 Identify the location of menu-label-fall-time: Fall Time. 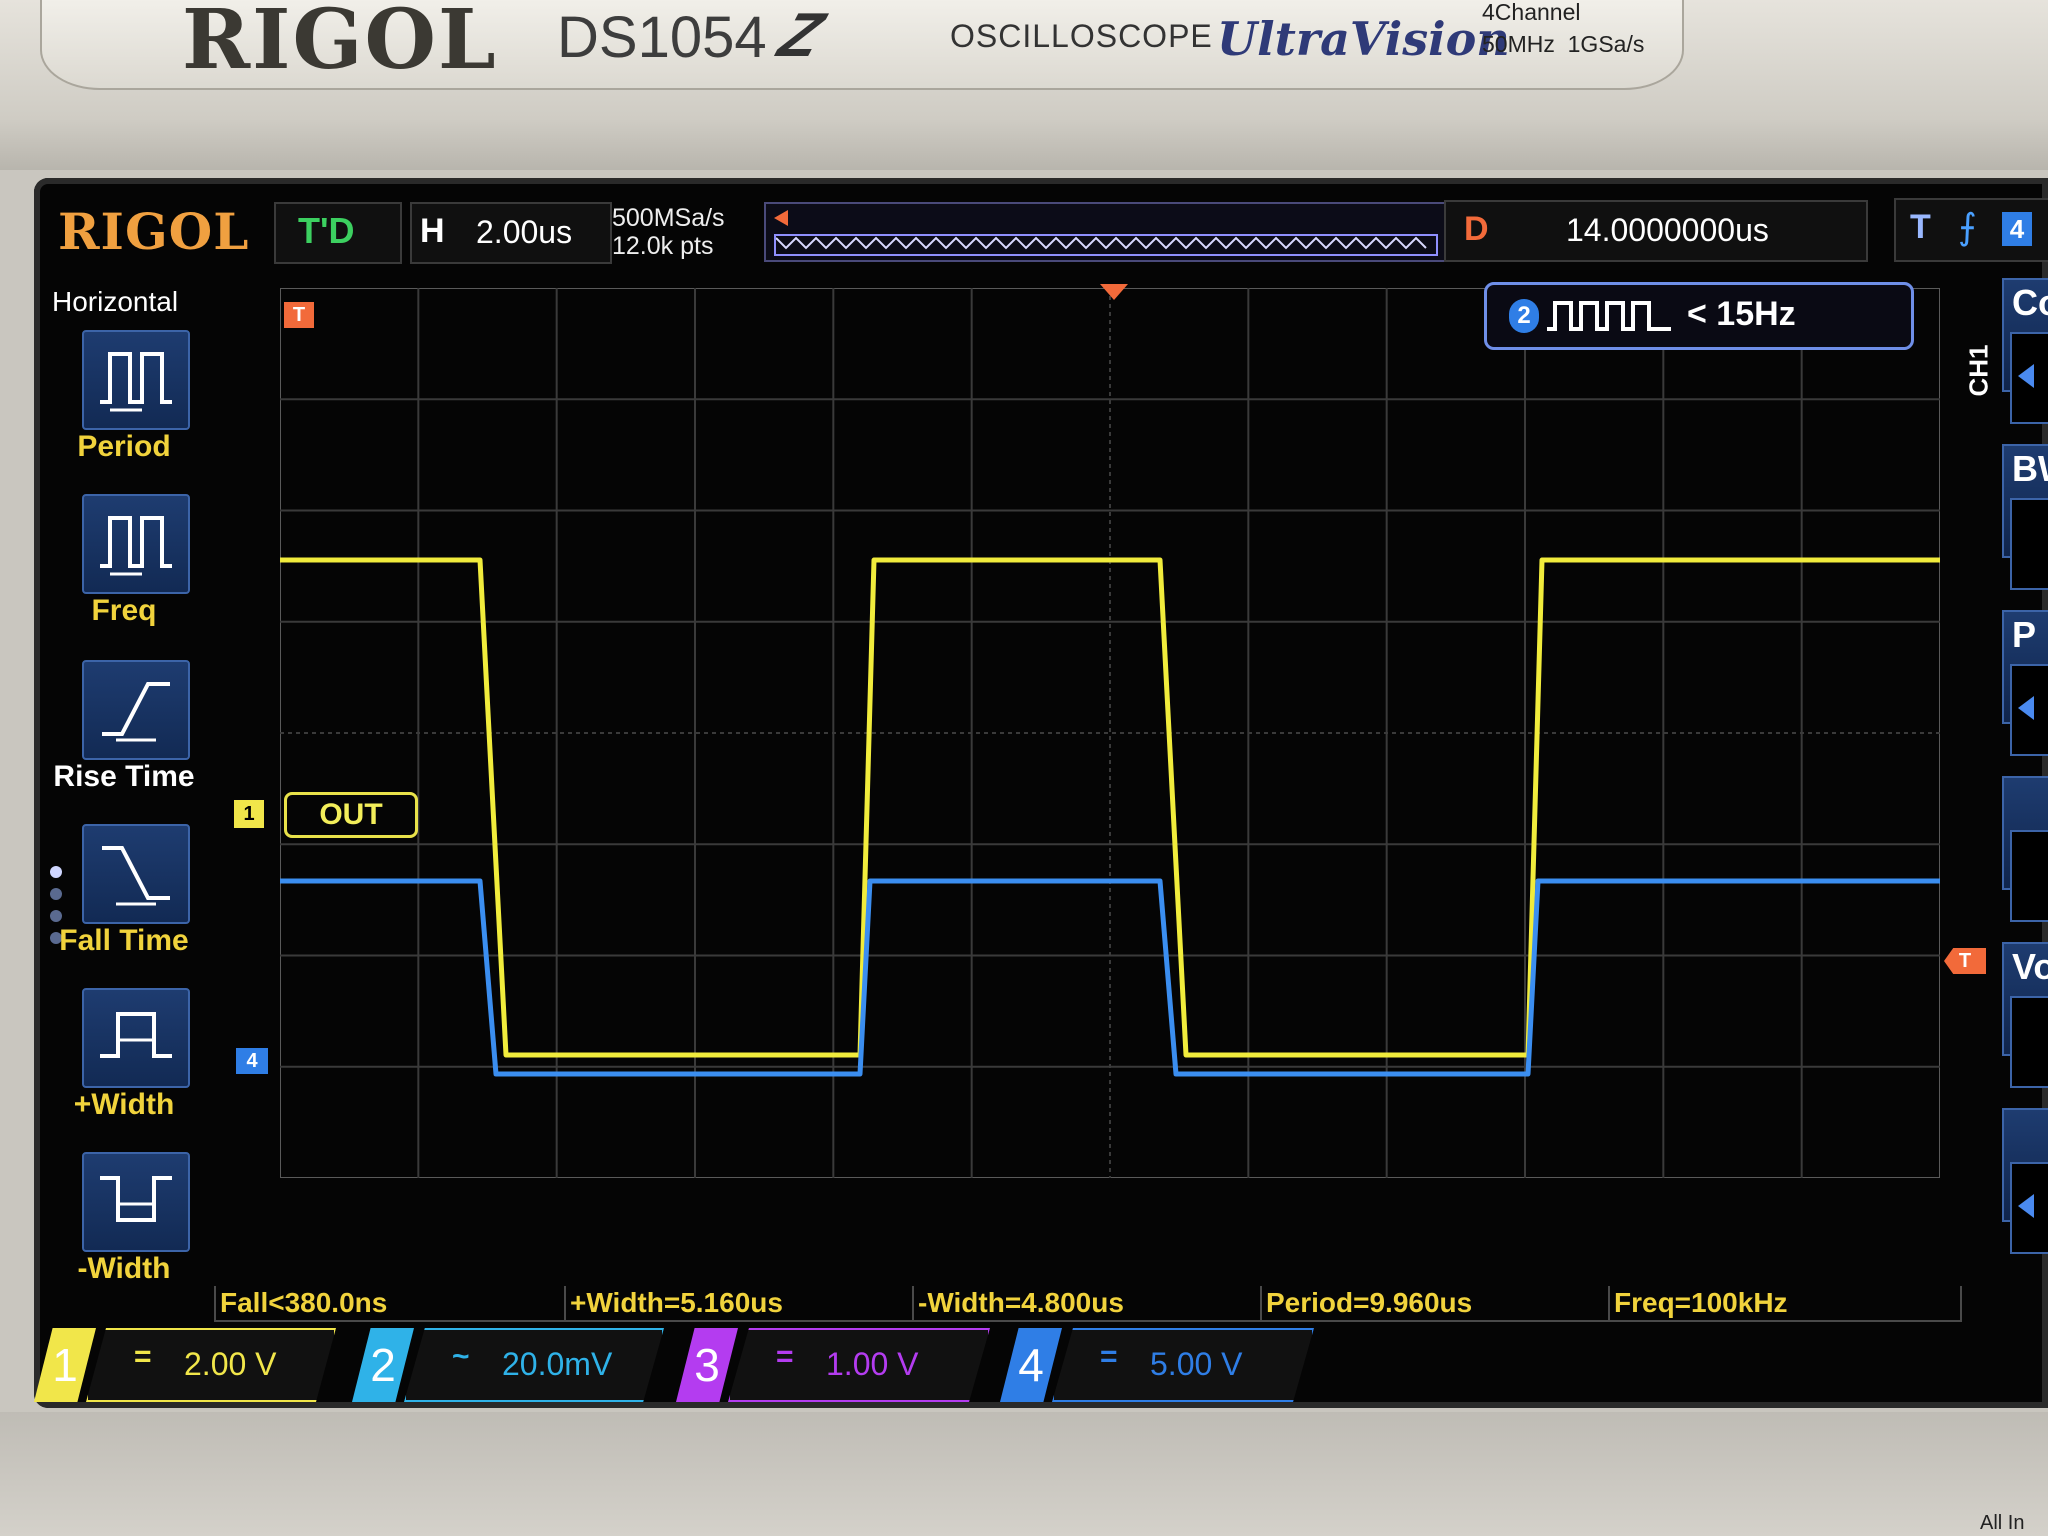
(124, 940).